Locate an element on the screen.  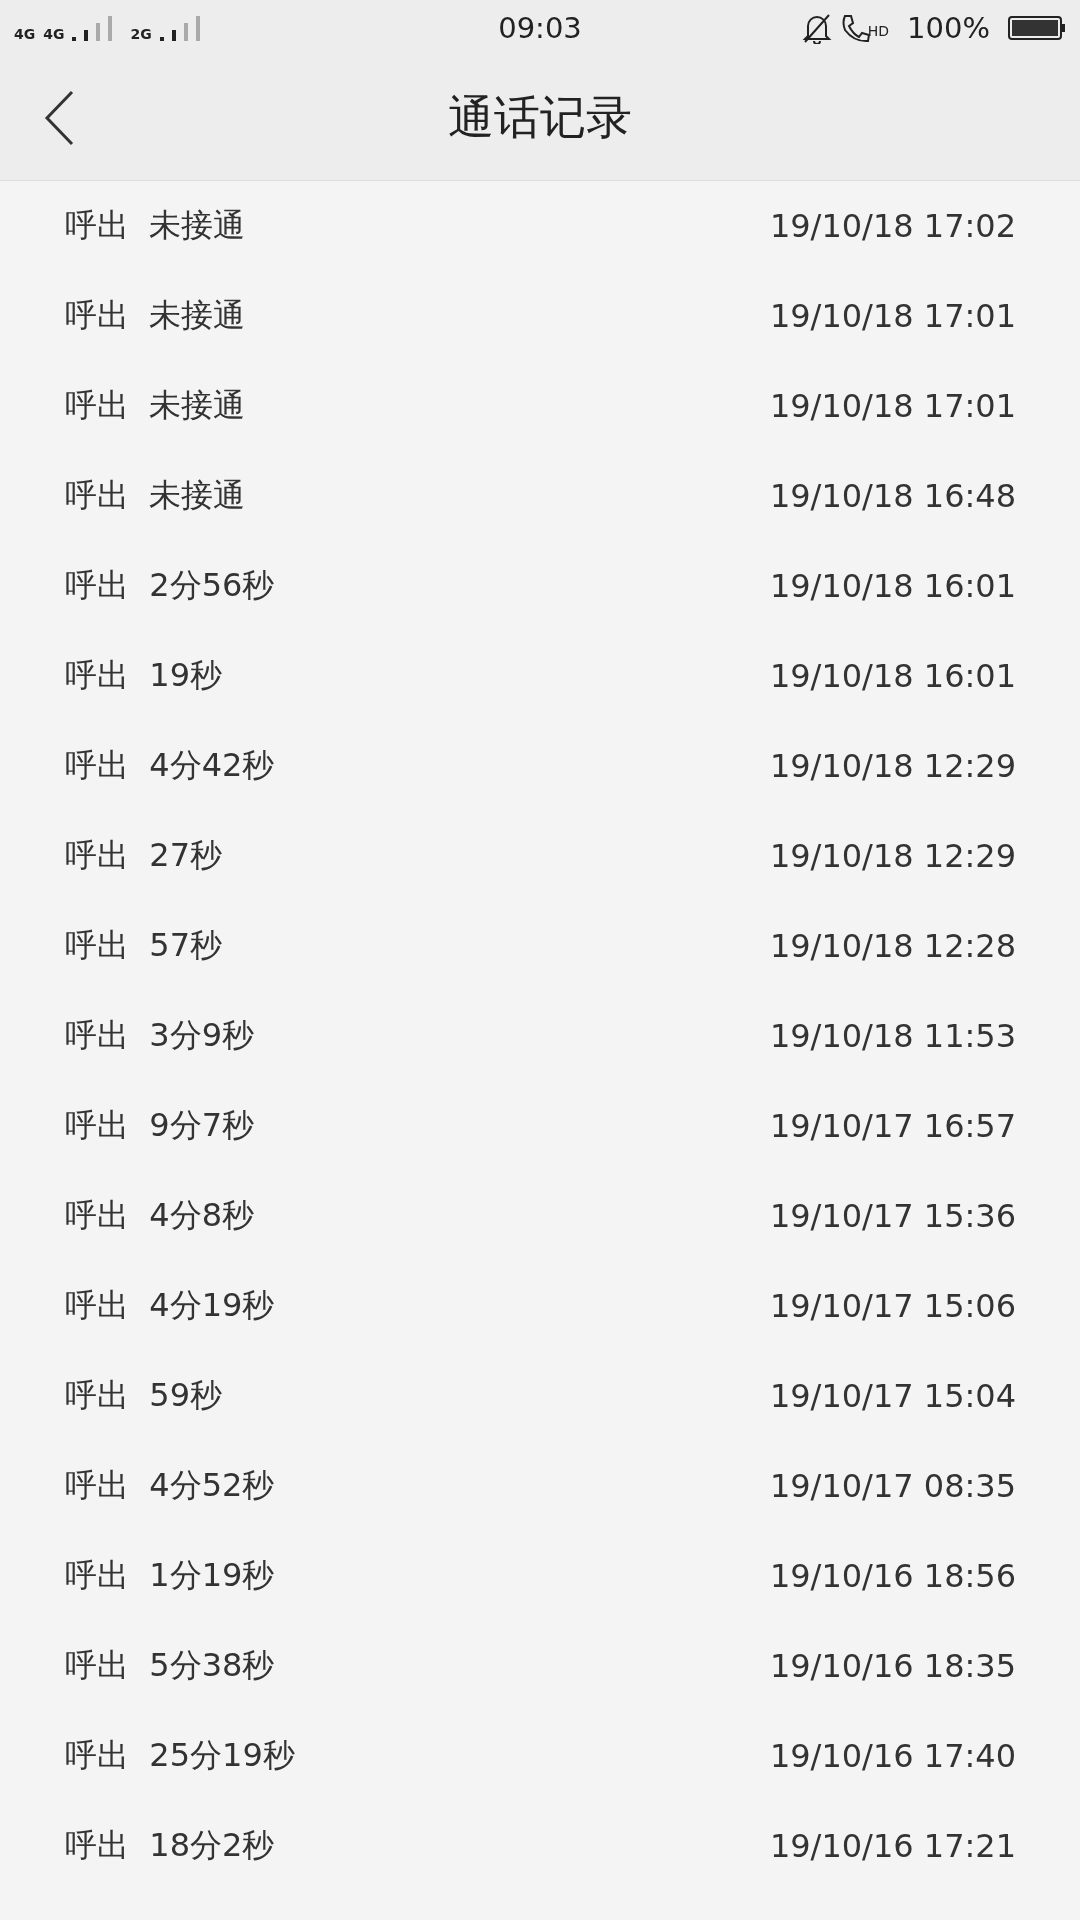
call-summary: 呼出 57秒 is located at coordinates (144, 945).